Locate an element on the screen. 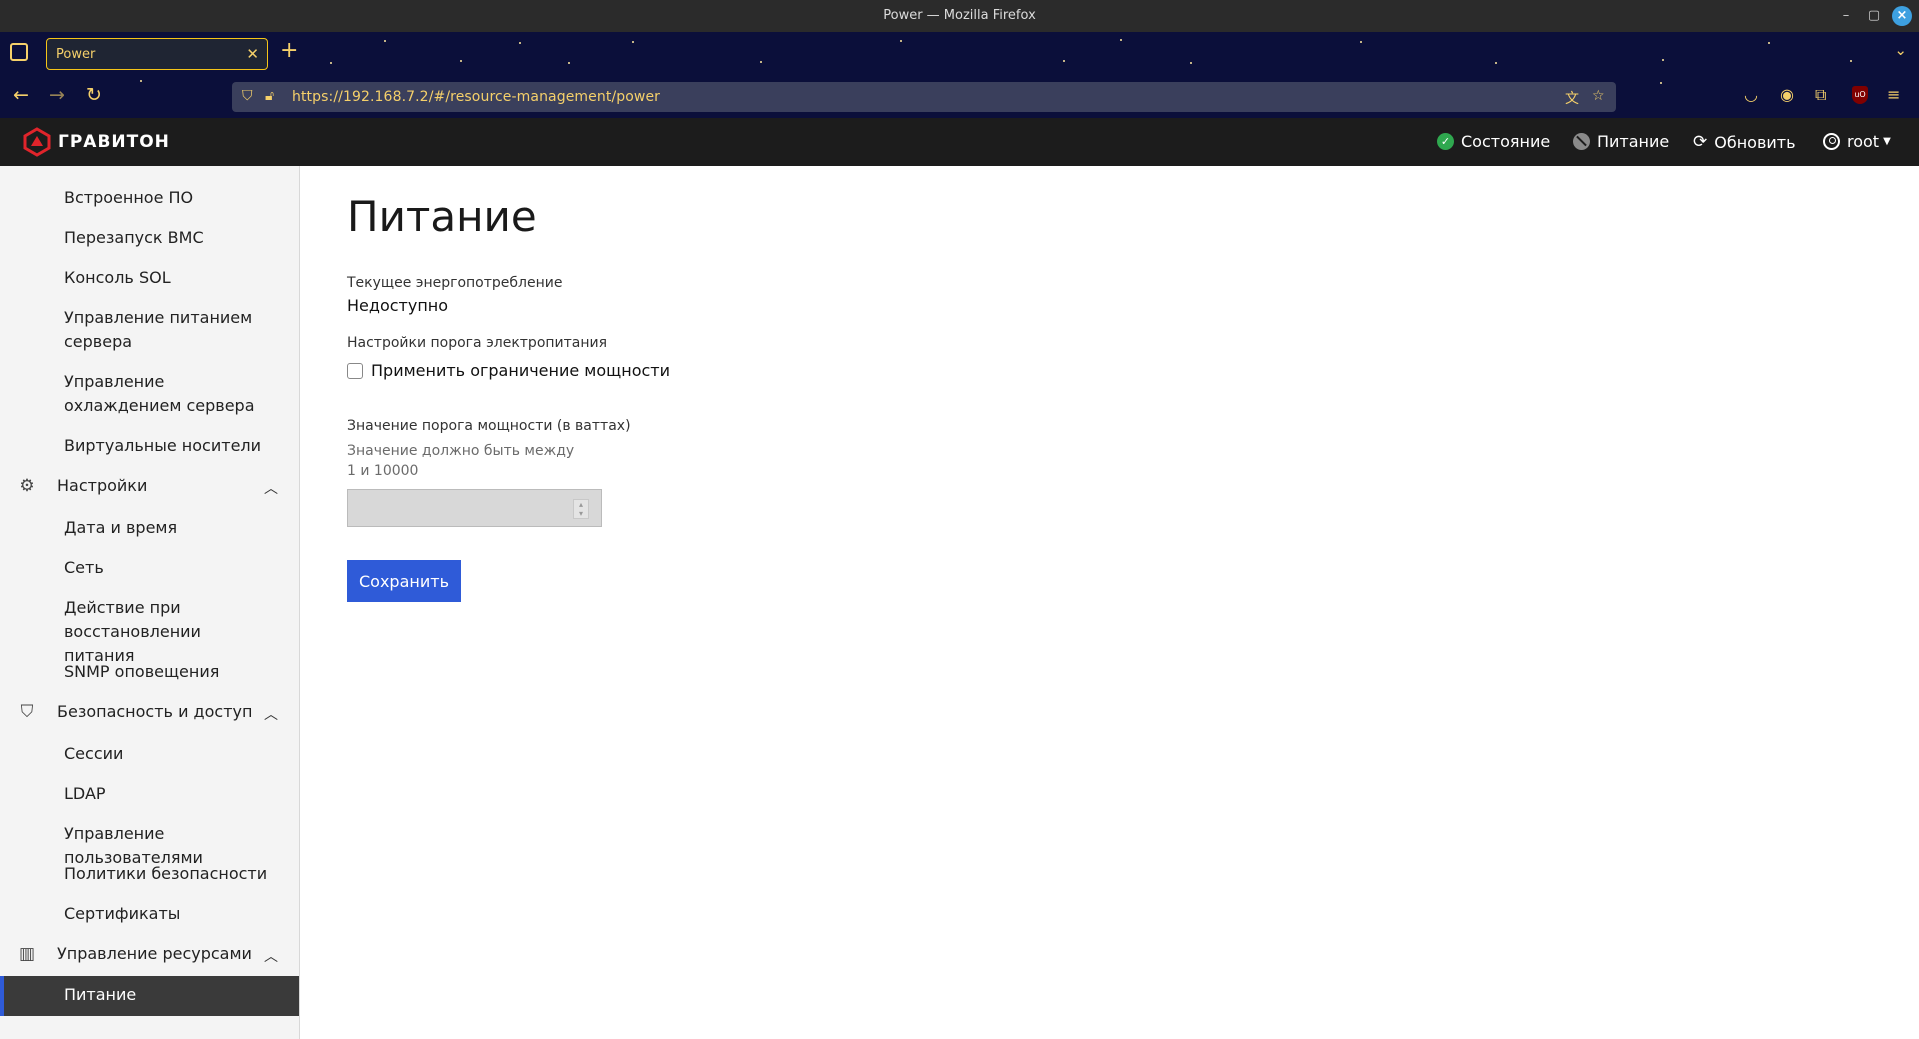 This screenshot has width=1919, height=1039. gear-icon: ⚙ is located at coordinates (27, 486).